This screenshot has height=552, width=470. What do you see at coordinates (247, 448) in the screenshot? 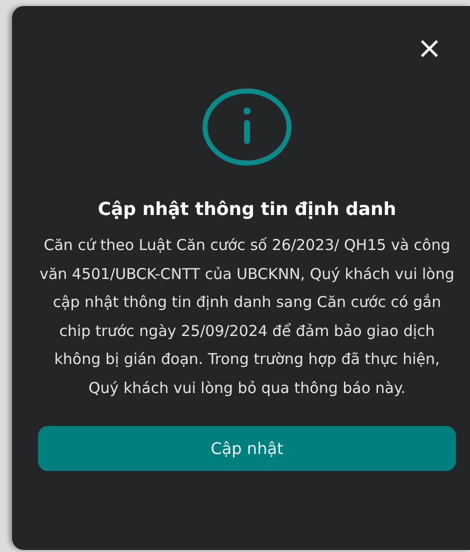
I see `update-button: Cập nhật` at bounding box center [247, 448].